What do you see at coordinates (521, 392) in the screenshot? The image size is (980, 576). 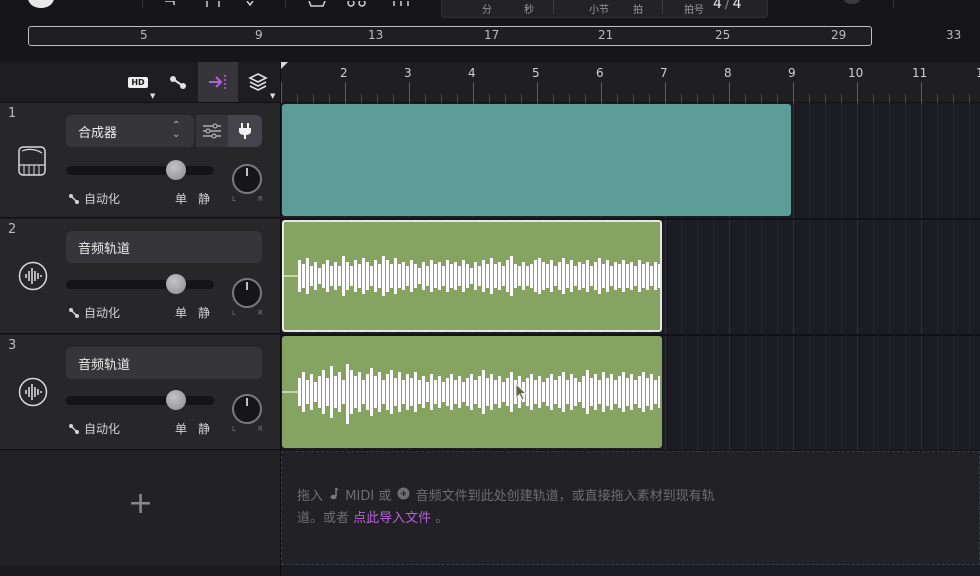 I see `mouse-cursor-icon` at bounding box center [521, 392].